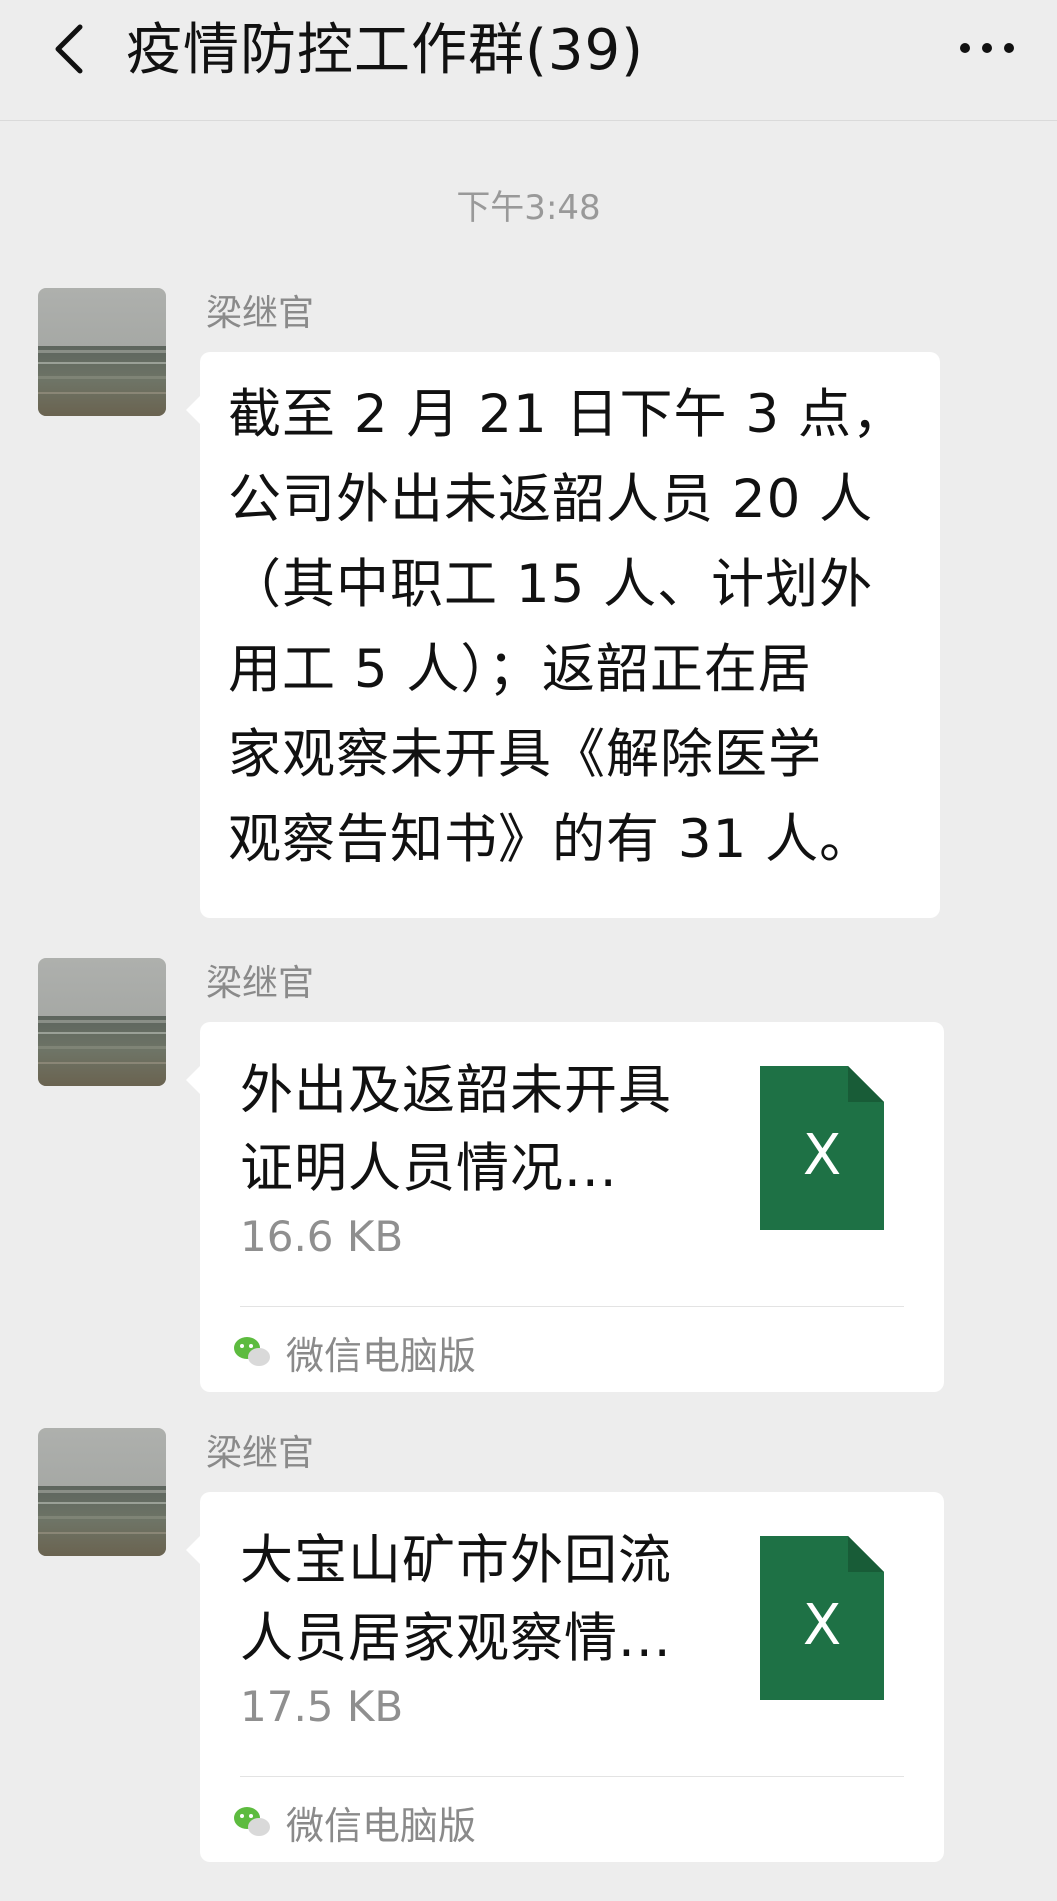 The height and width of the screenshot is (1901, 1057). What do you see at coordinates (528, 120) in the screenshot?
I see `header-divider` at bounding box center [528, 120].